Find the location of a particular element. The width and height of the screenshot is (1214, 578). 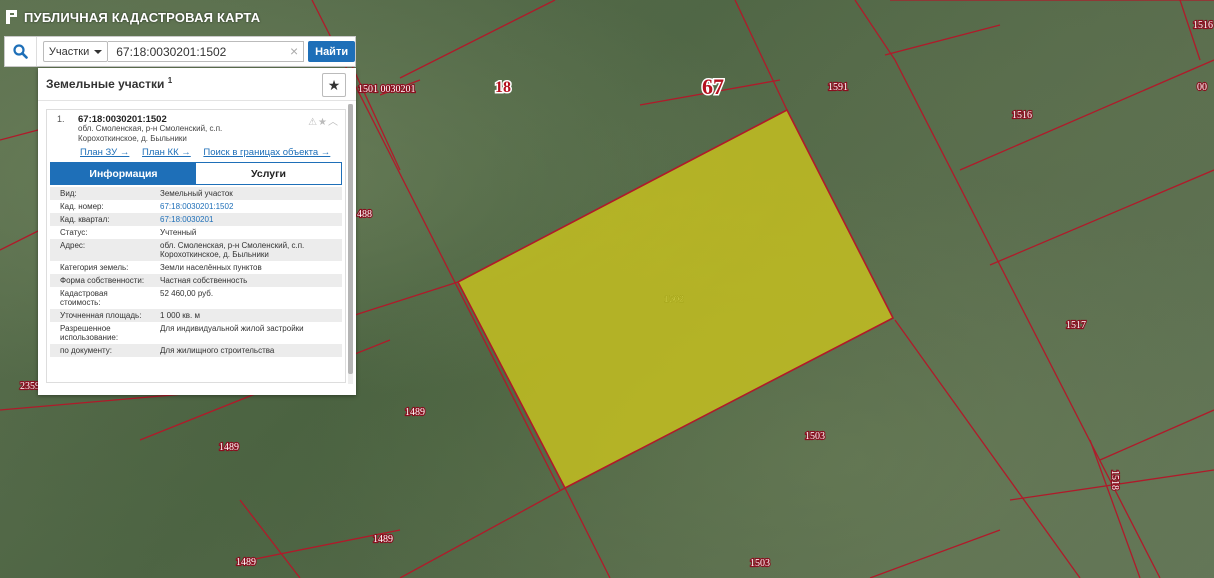

search-bar: Участки × Найти is located at coordinates (180, 51).